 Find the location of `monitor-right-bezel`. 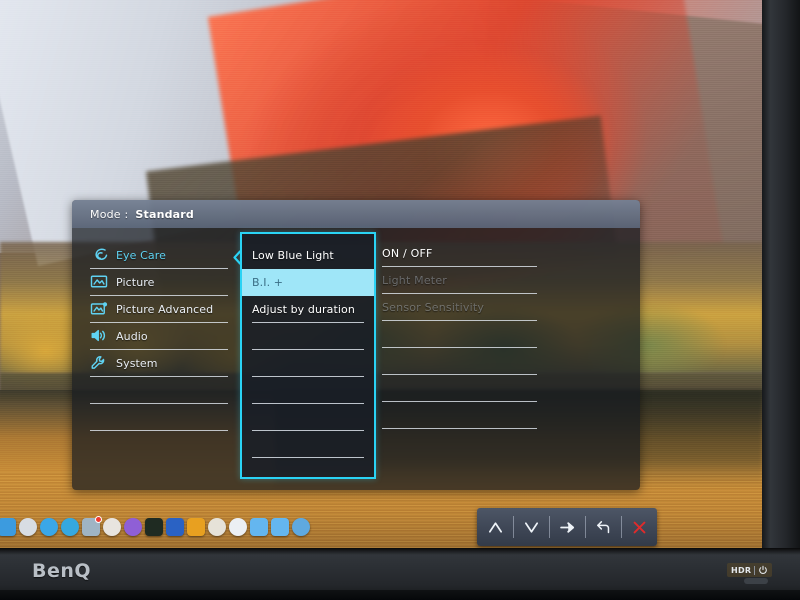

monitor-right-bezel is located at coordinates (781, 278).